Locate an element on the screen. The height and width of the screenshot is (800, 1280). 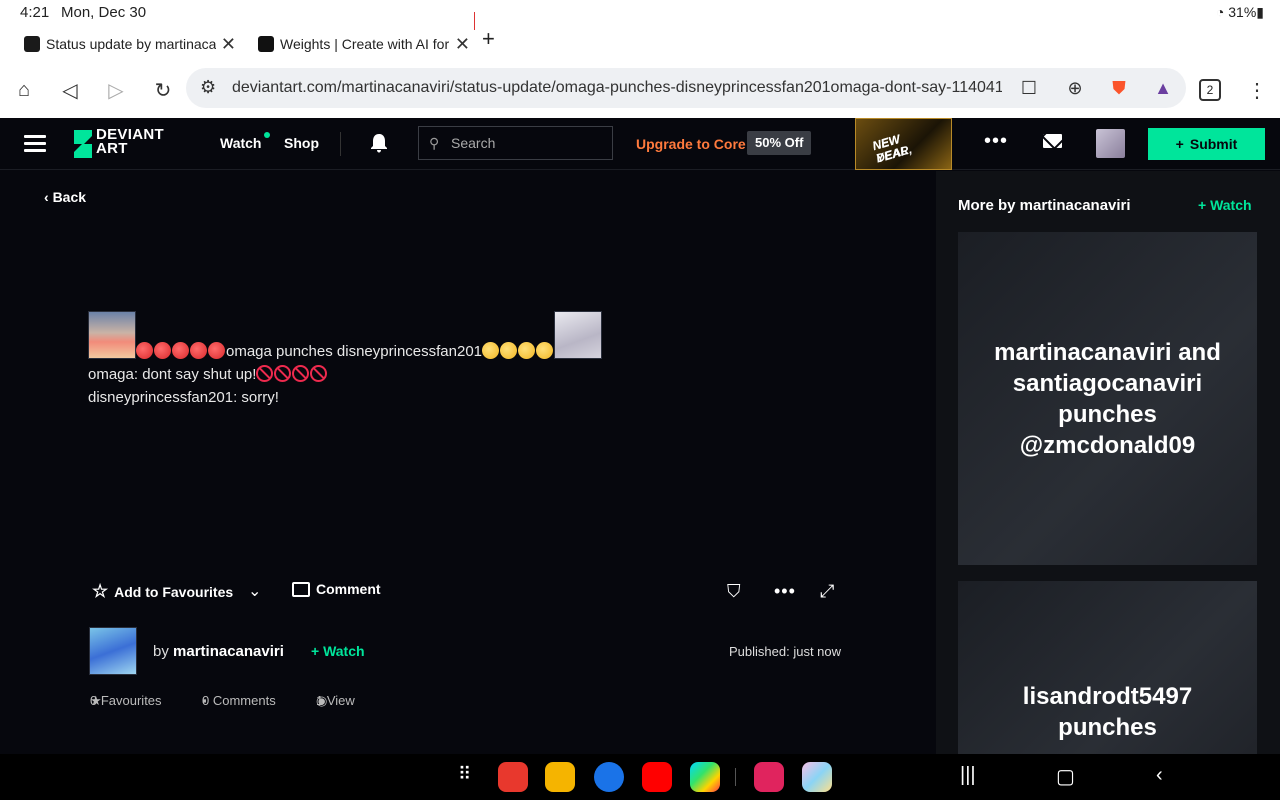
comment-icon is located at coordinates (301, 589).